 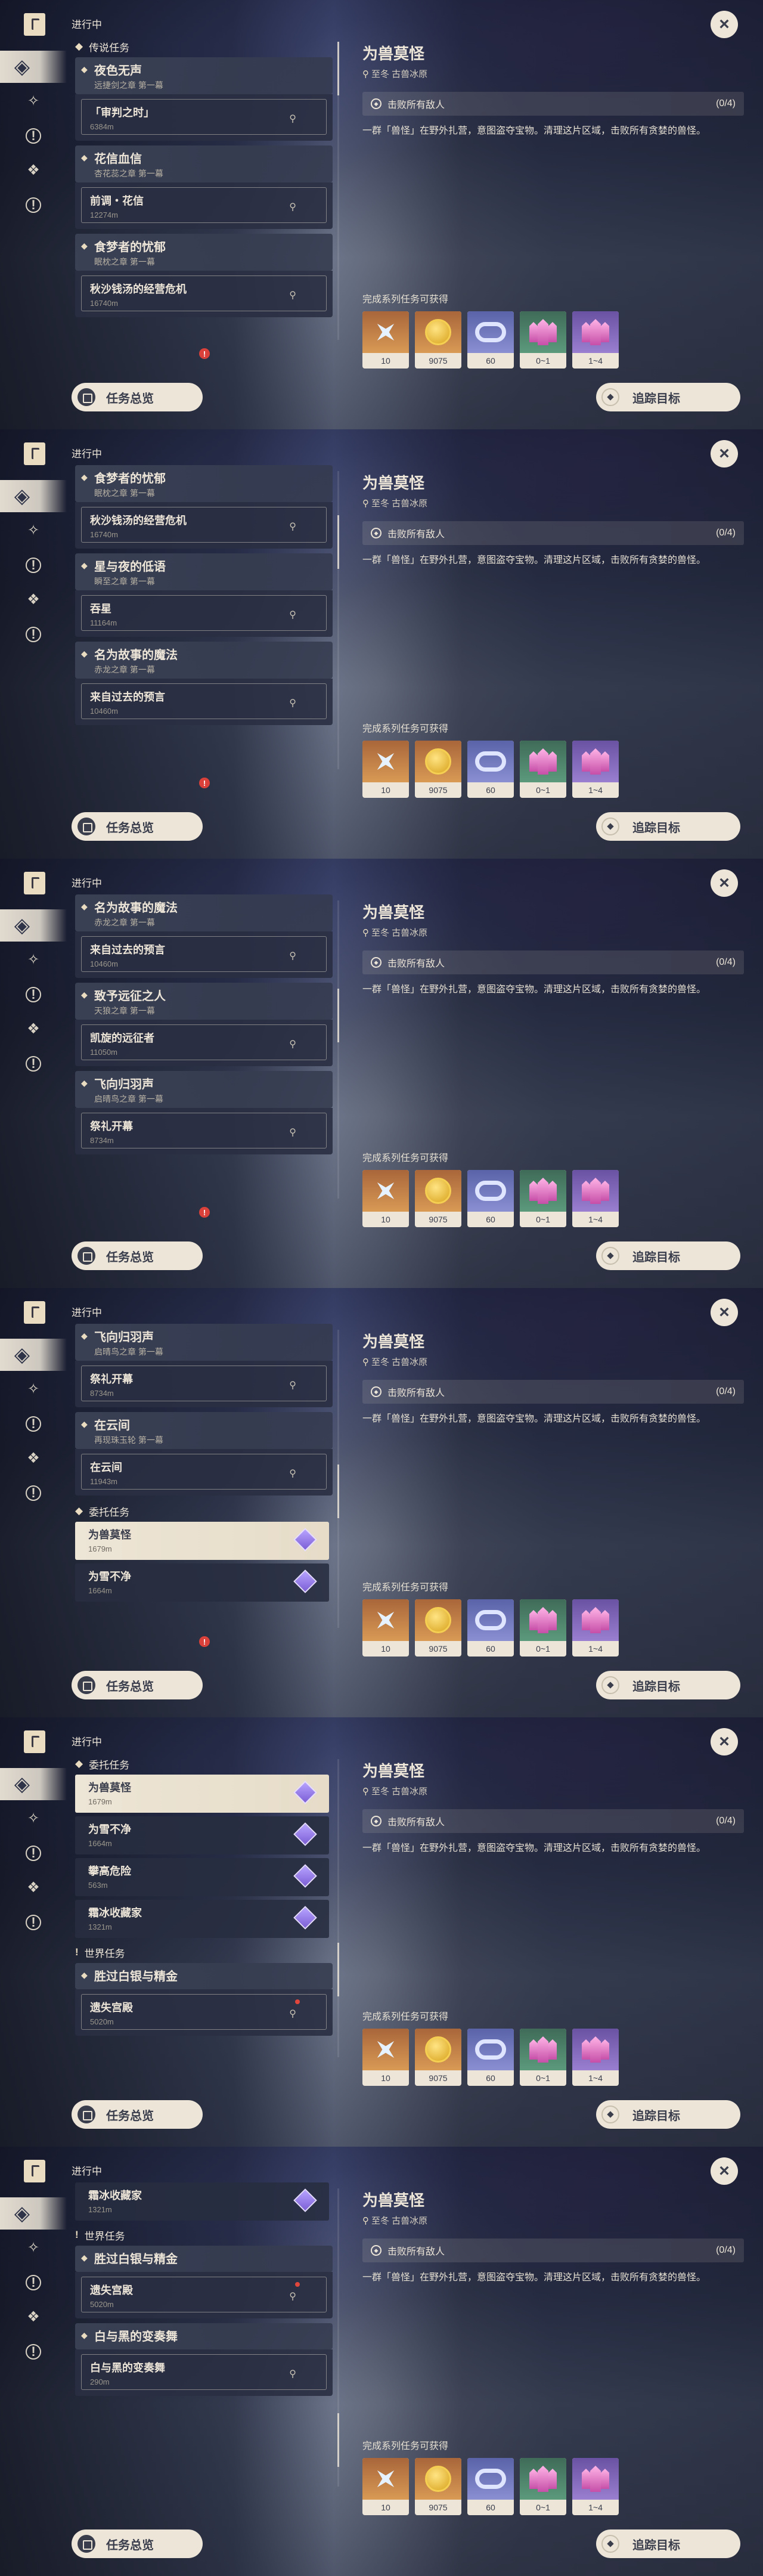 I want to click on quest-group-header: ◆ 花信血信 杏花蕊之章 第一幕, so click(x=204, y=163).